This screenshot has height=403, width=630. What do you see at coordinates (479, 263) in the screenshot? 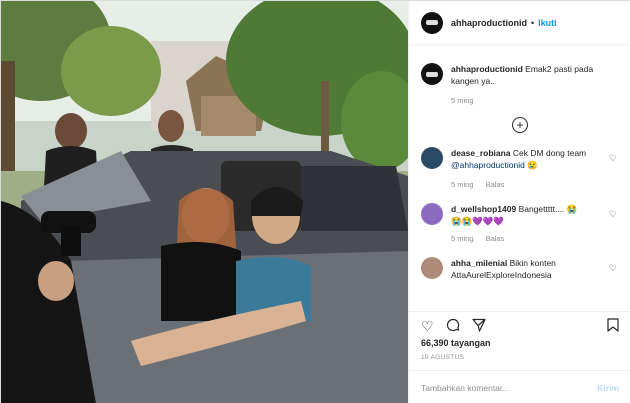
I see `comment-username: ahha_milenial` at bounding box center [479, 263].